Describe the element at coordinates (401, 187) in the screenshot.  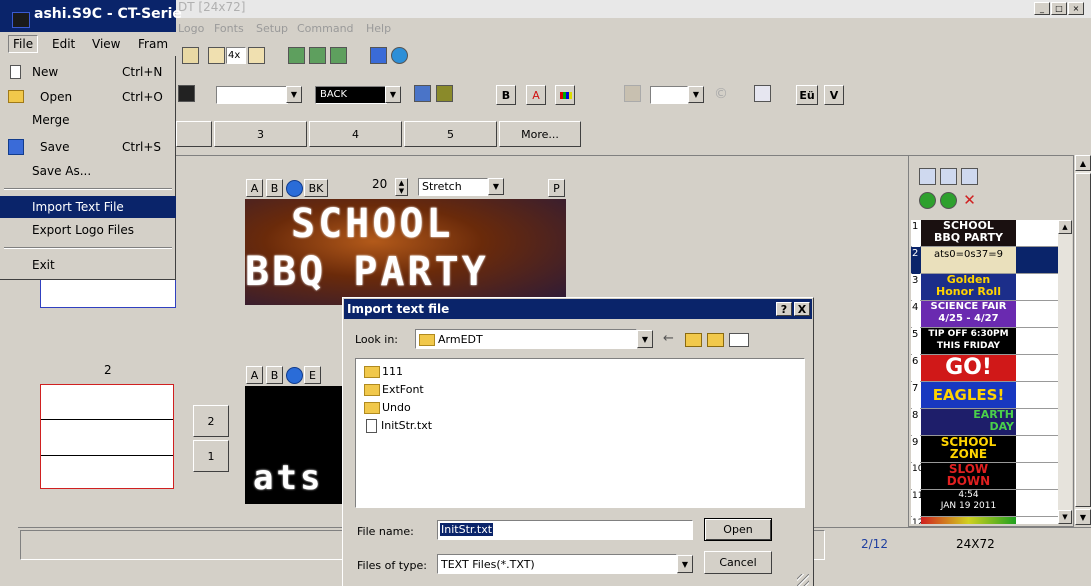
I see `frame1-speed-spinner: ▲ ▼` at that location.